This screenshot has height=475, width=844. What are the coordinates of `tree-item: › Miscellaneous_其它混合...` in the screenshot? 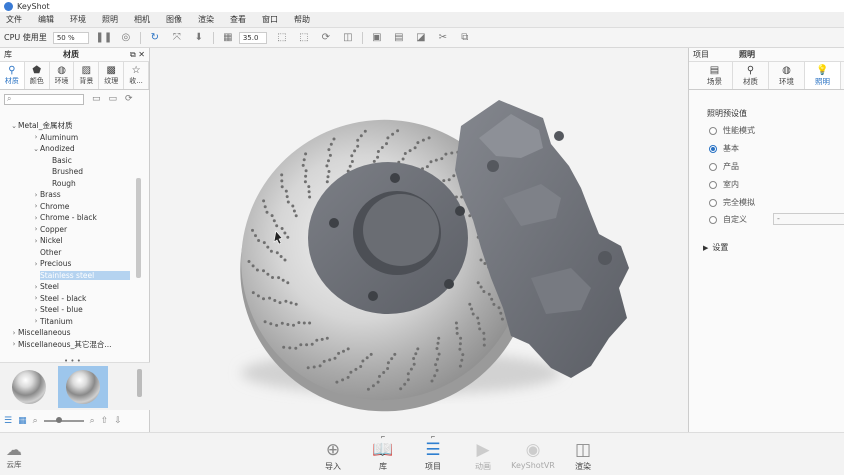 It's located at (72, 345).